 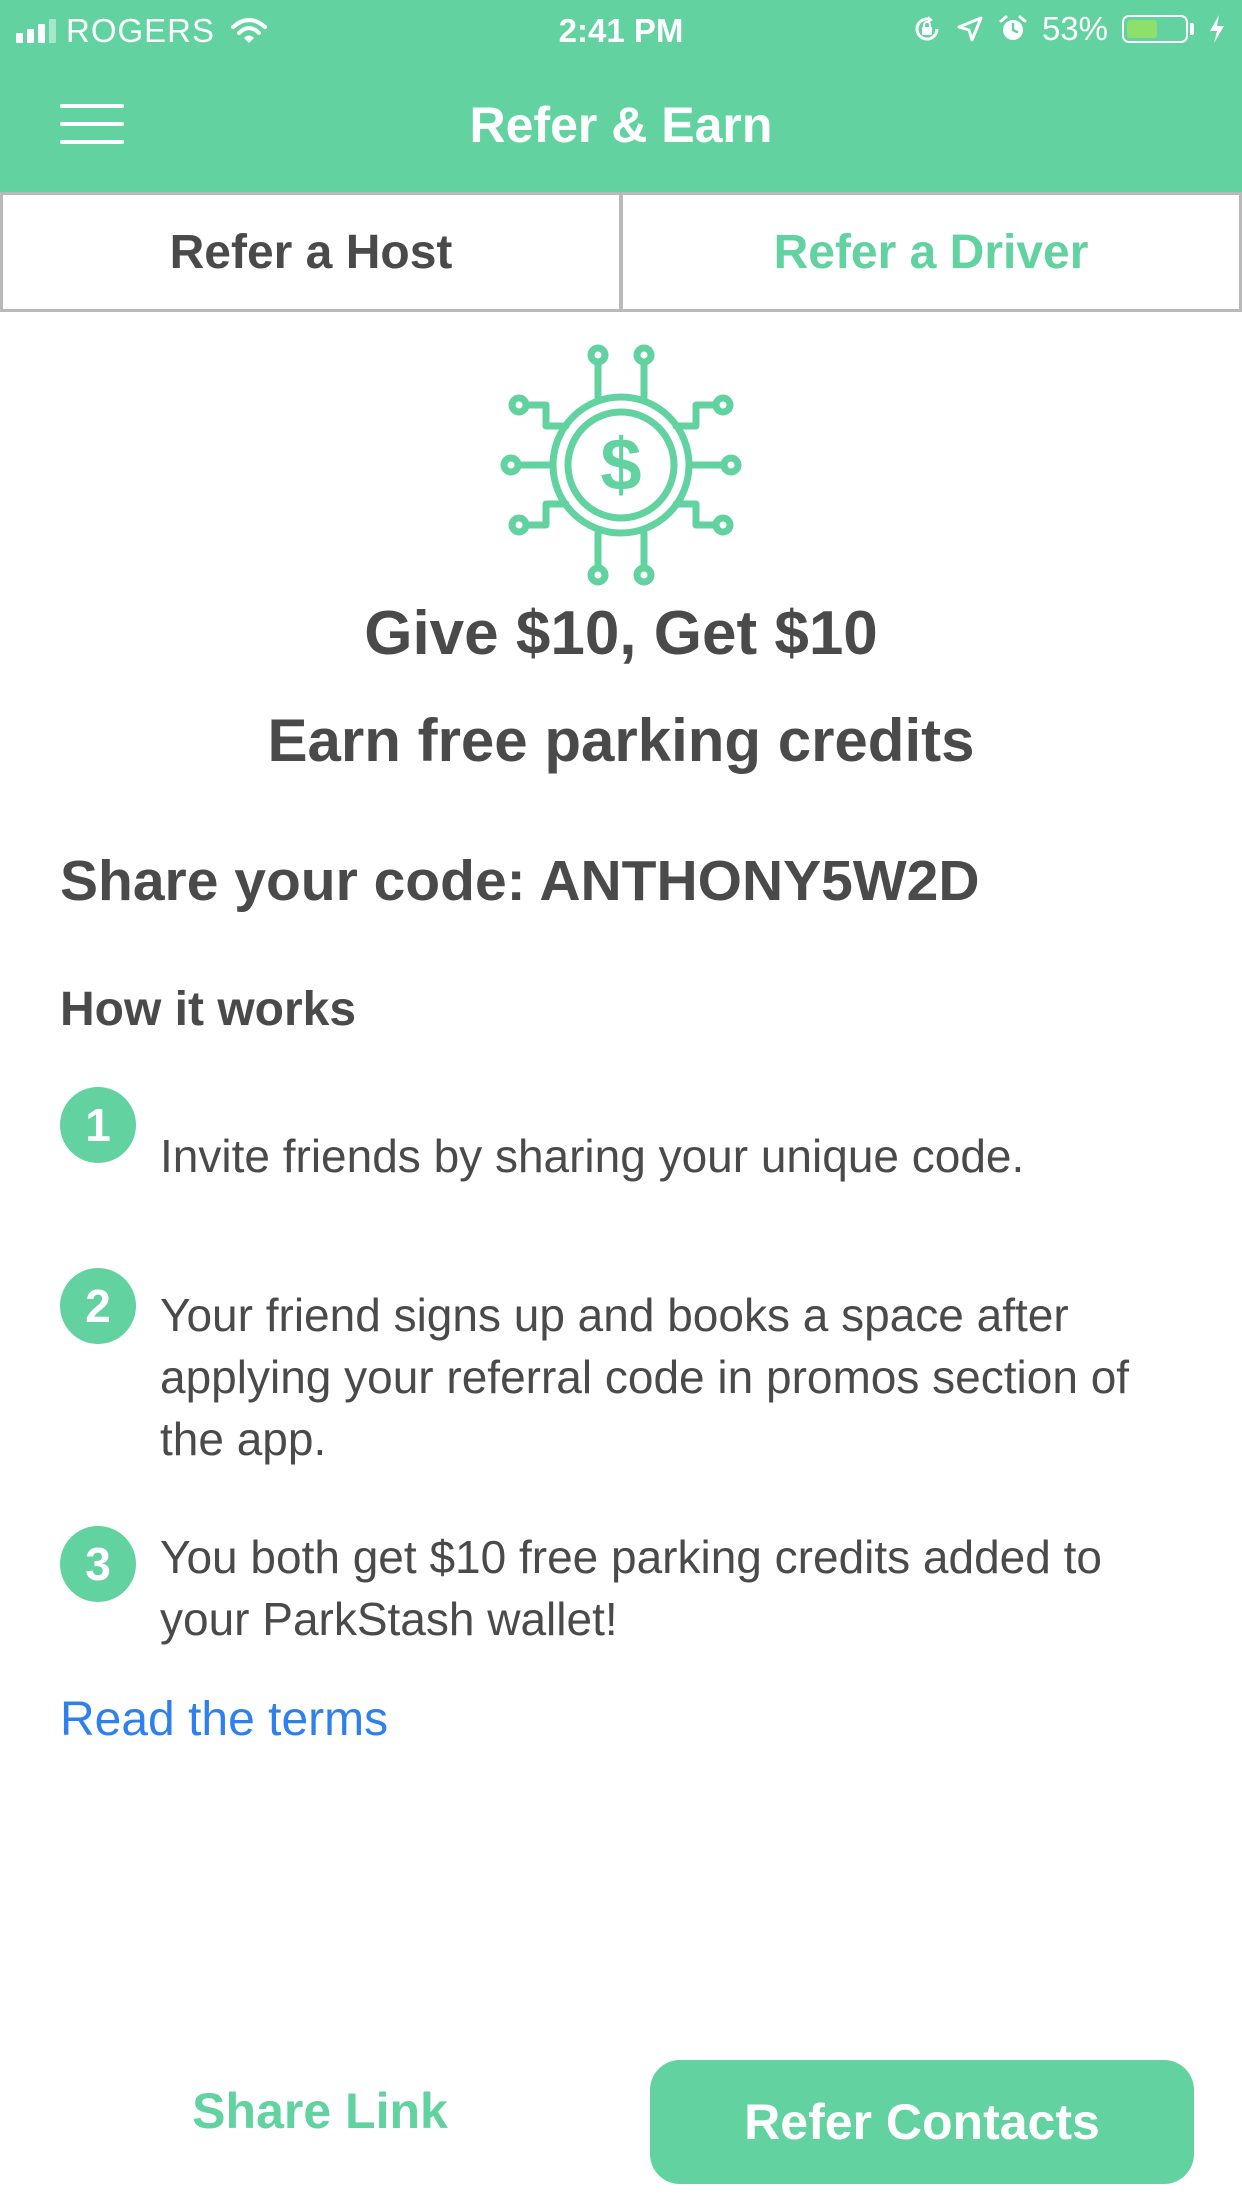 What do you see at coordinates (1013, 27) in the screenshot?
I see `alarm-icon` at bounding box center [1013, 27].